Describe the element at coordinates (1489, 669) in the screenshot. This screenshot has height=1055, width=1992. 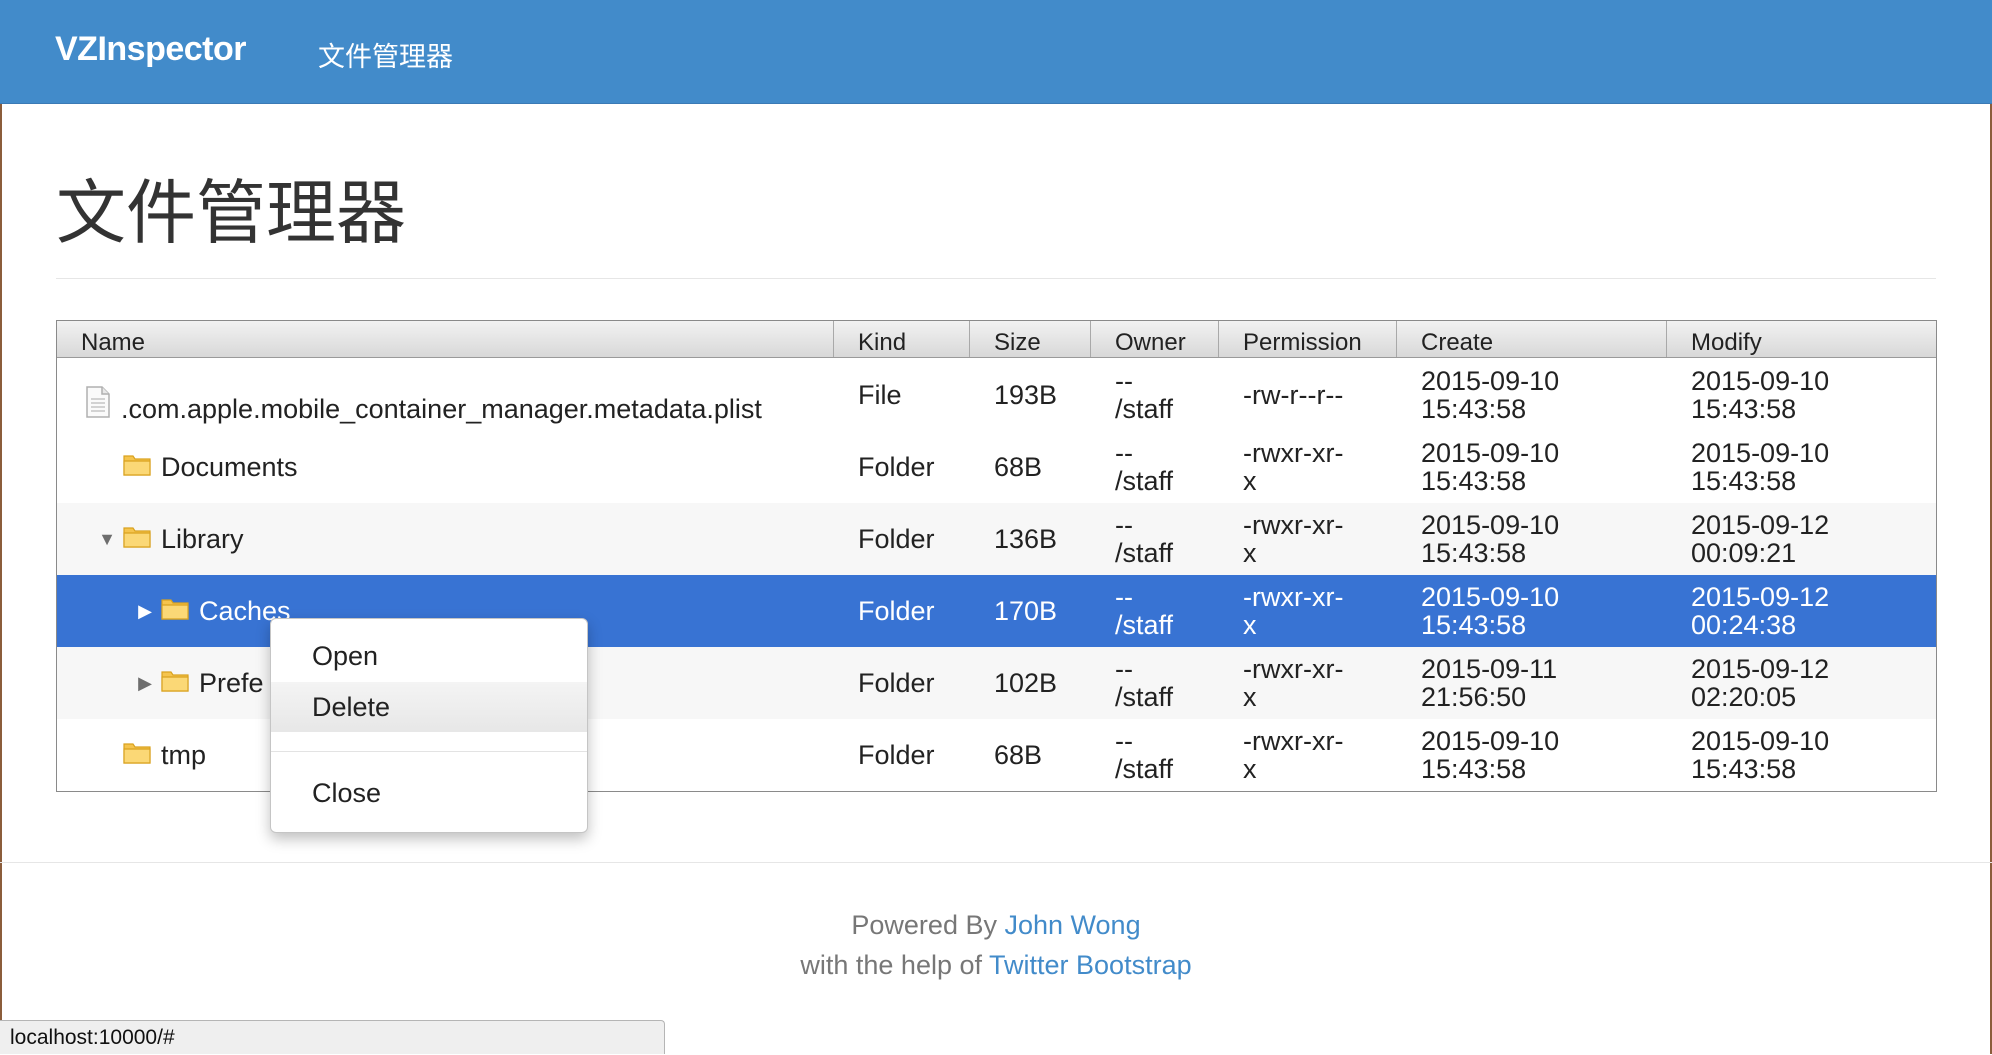
I see `create-date: 2015-09-11` at that location.